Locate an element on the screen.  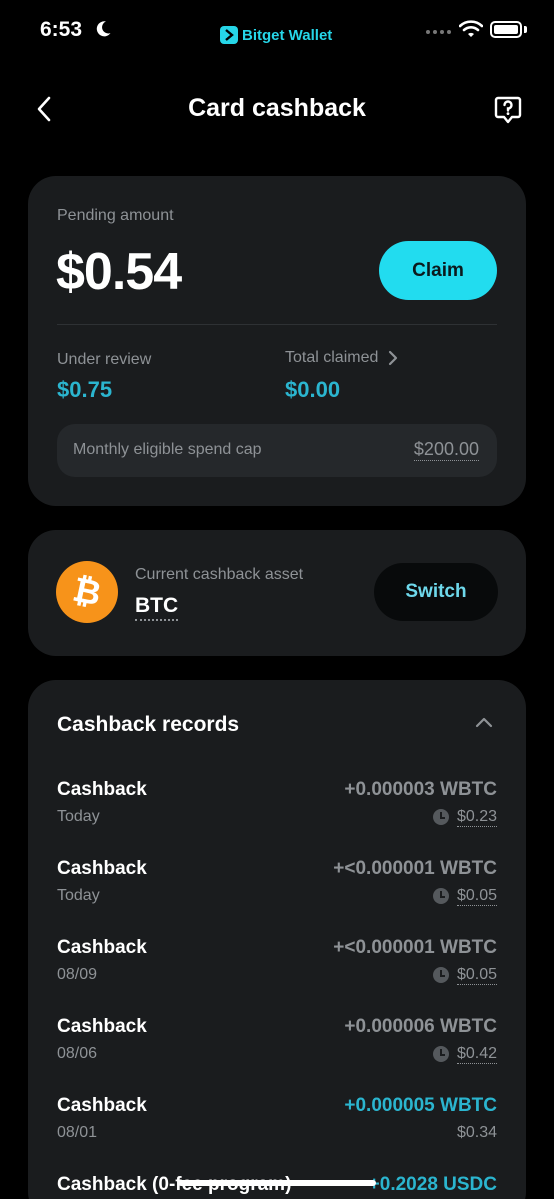
total-claimed-link: Total claimed is located at coordinates (341, 358).